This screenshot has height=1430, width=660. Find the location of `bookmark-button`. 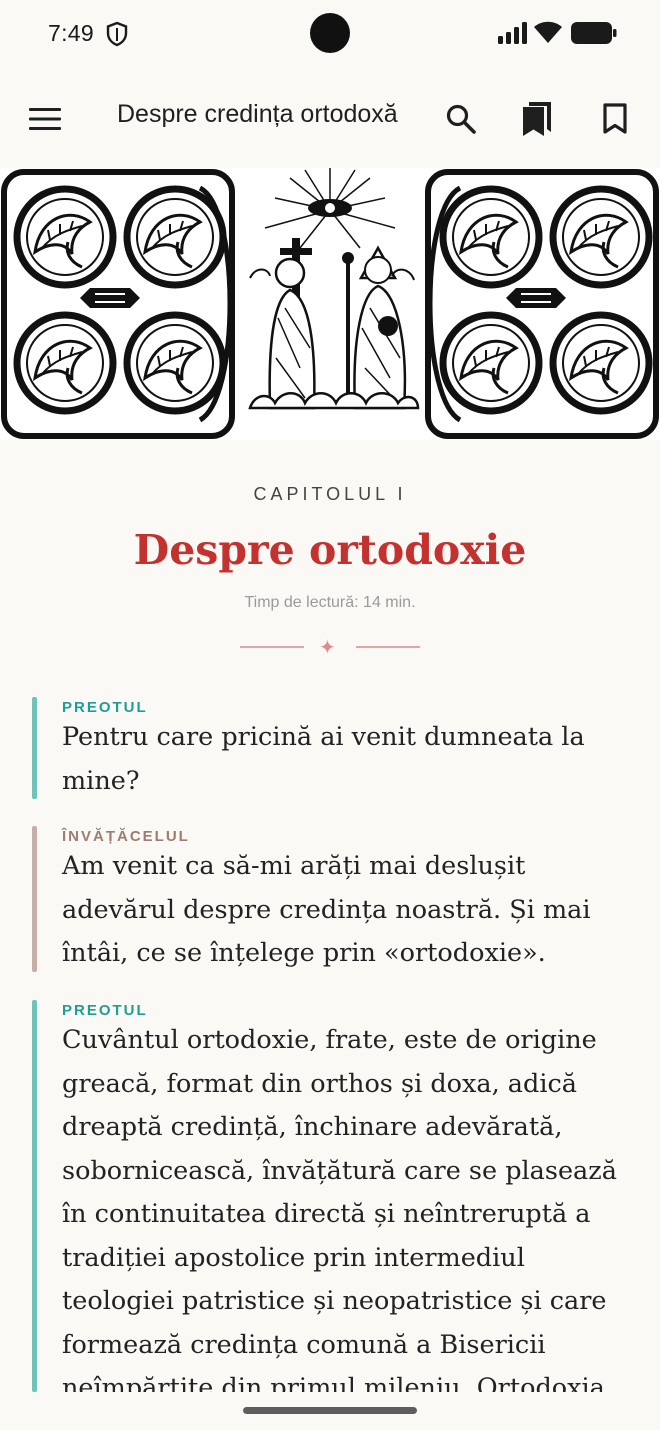

bookmark-button is located at coordinates (615, 119).